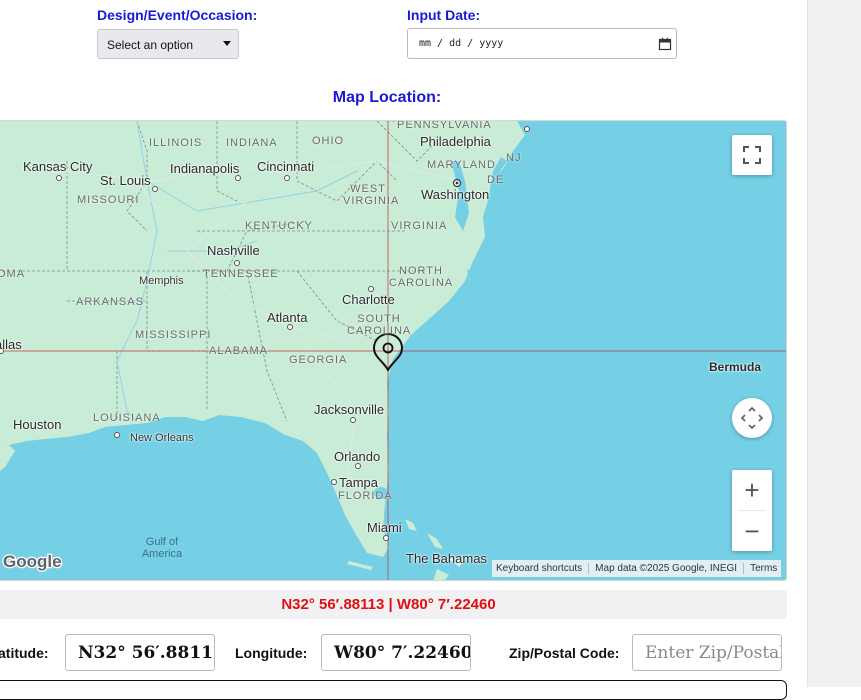  What do you see at coordinates (58, 166) in the screenshot?
I see `map-label: Kansas City` at bounding box center [58, 166].